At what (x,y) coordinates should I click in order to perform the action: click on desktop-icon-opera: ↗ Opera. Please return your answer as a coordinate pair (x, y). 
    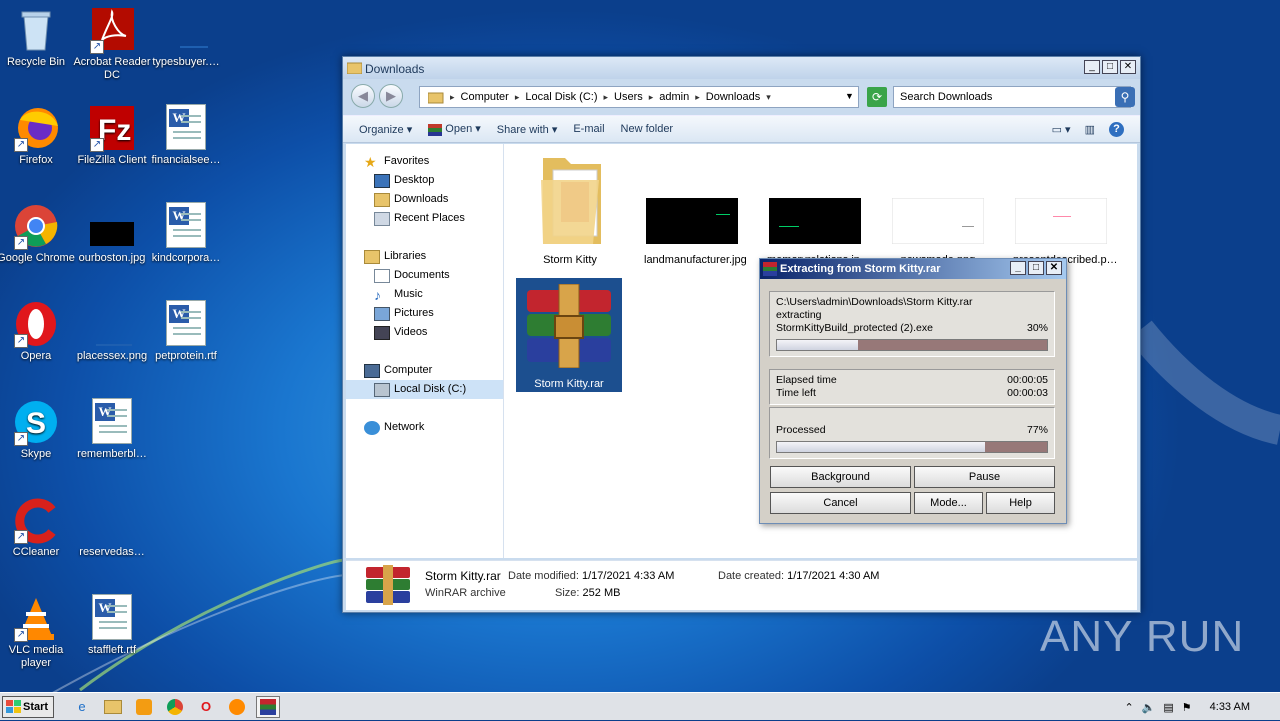
    Looking at the image, I should click on (38, 331).